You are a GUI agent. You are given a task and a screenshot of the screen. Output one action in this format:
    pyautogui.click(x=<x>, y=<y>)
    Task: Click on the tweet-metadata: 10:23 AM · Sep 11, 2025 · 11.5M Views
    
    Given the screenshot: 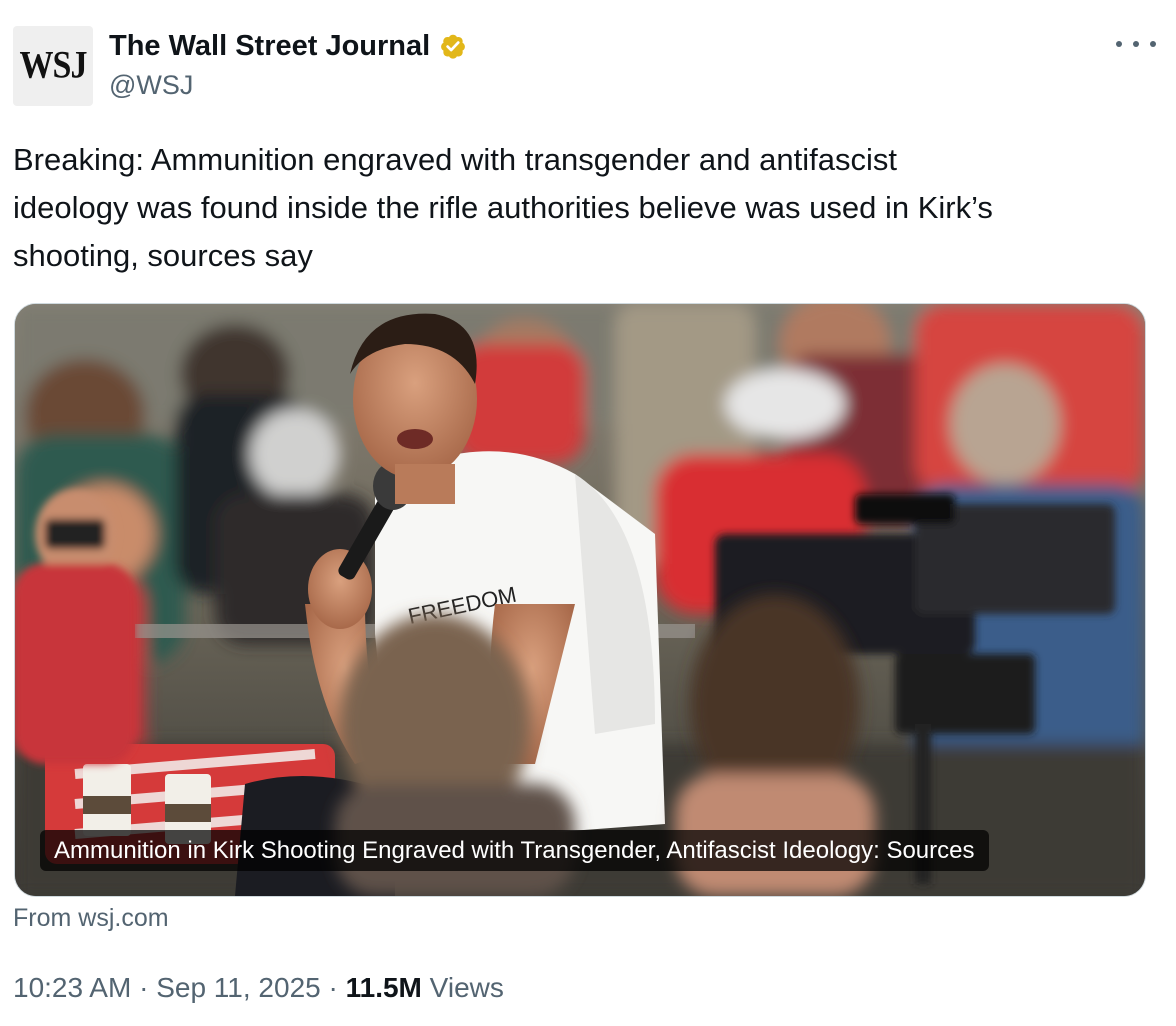 What is the action you would take?
    pyautogui.click(x=258, y=988)
    